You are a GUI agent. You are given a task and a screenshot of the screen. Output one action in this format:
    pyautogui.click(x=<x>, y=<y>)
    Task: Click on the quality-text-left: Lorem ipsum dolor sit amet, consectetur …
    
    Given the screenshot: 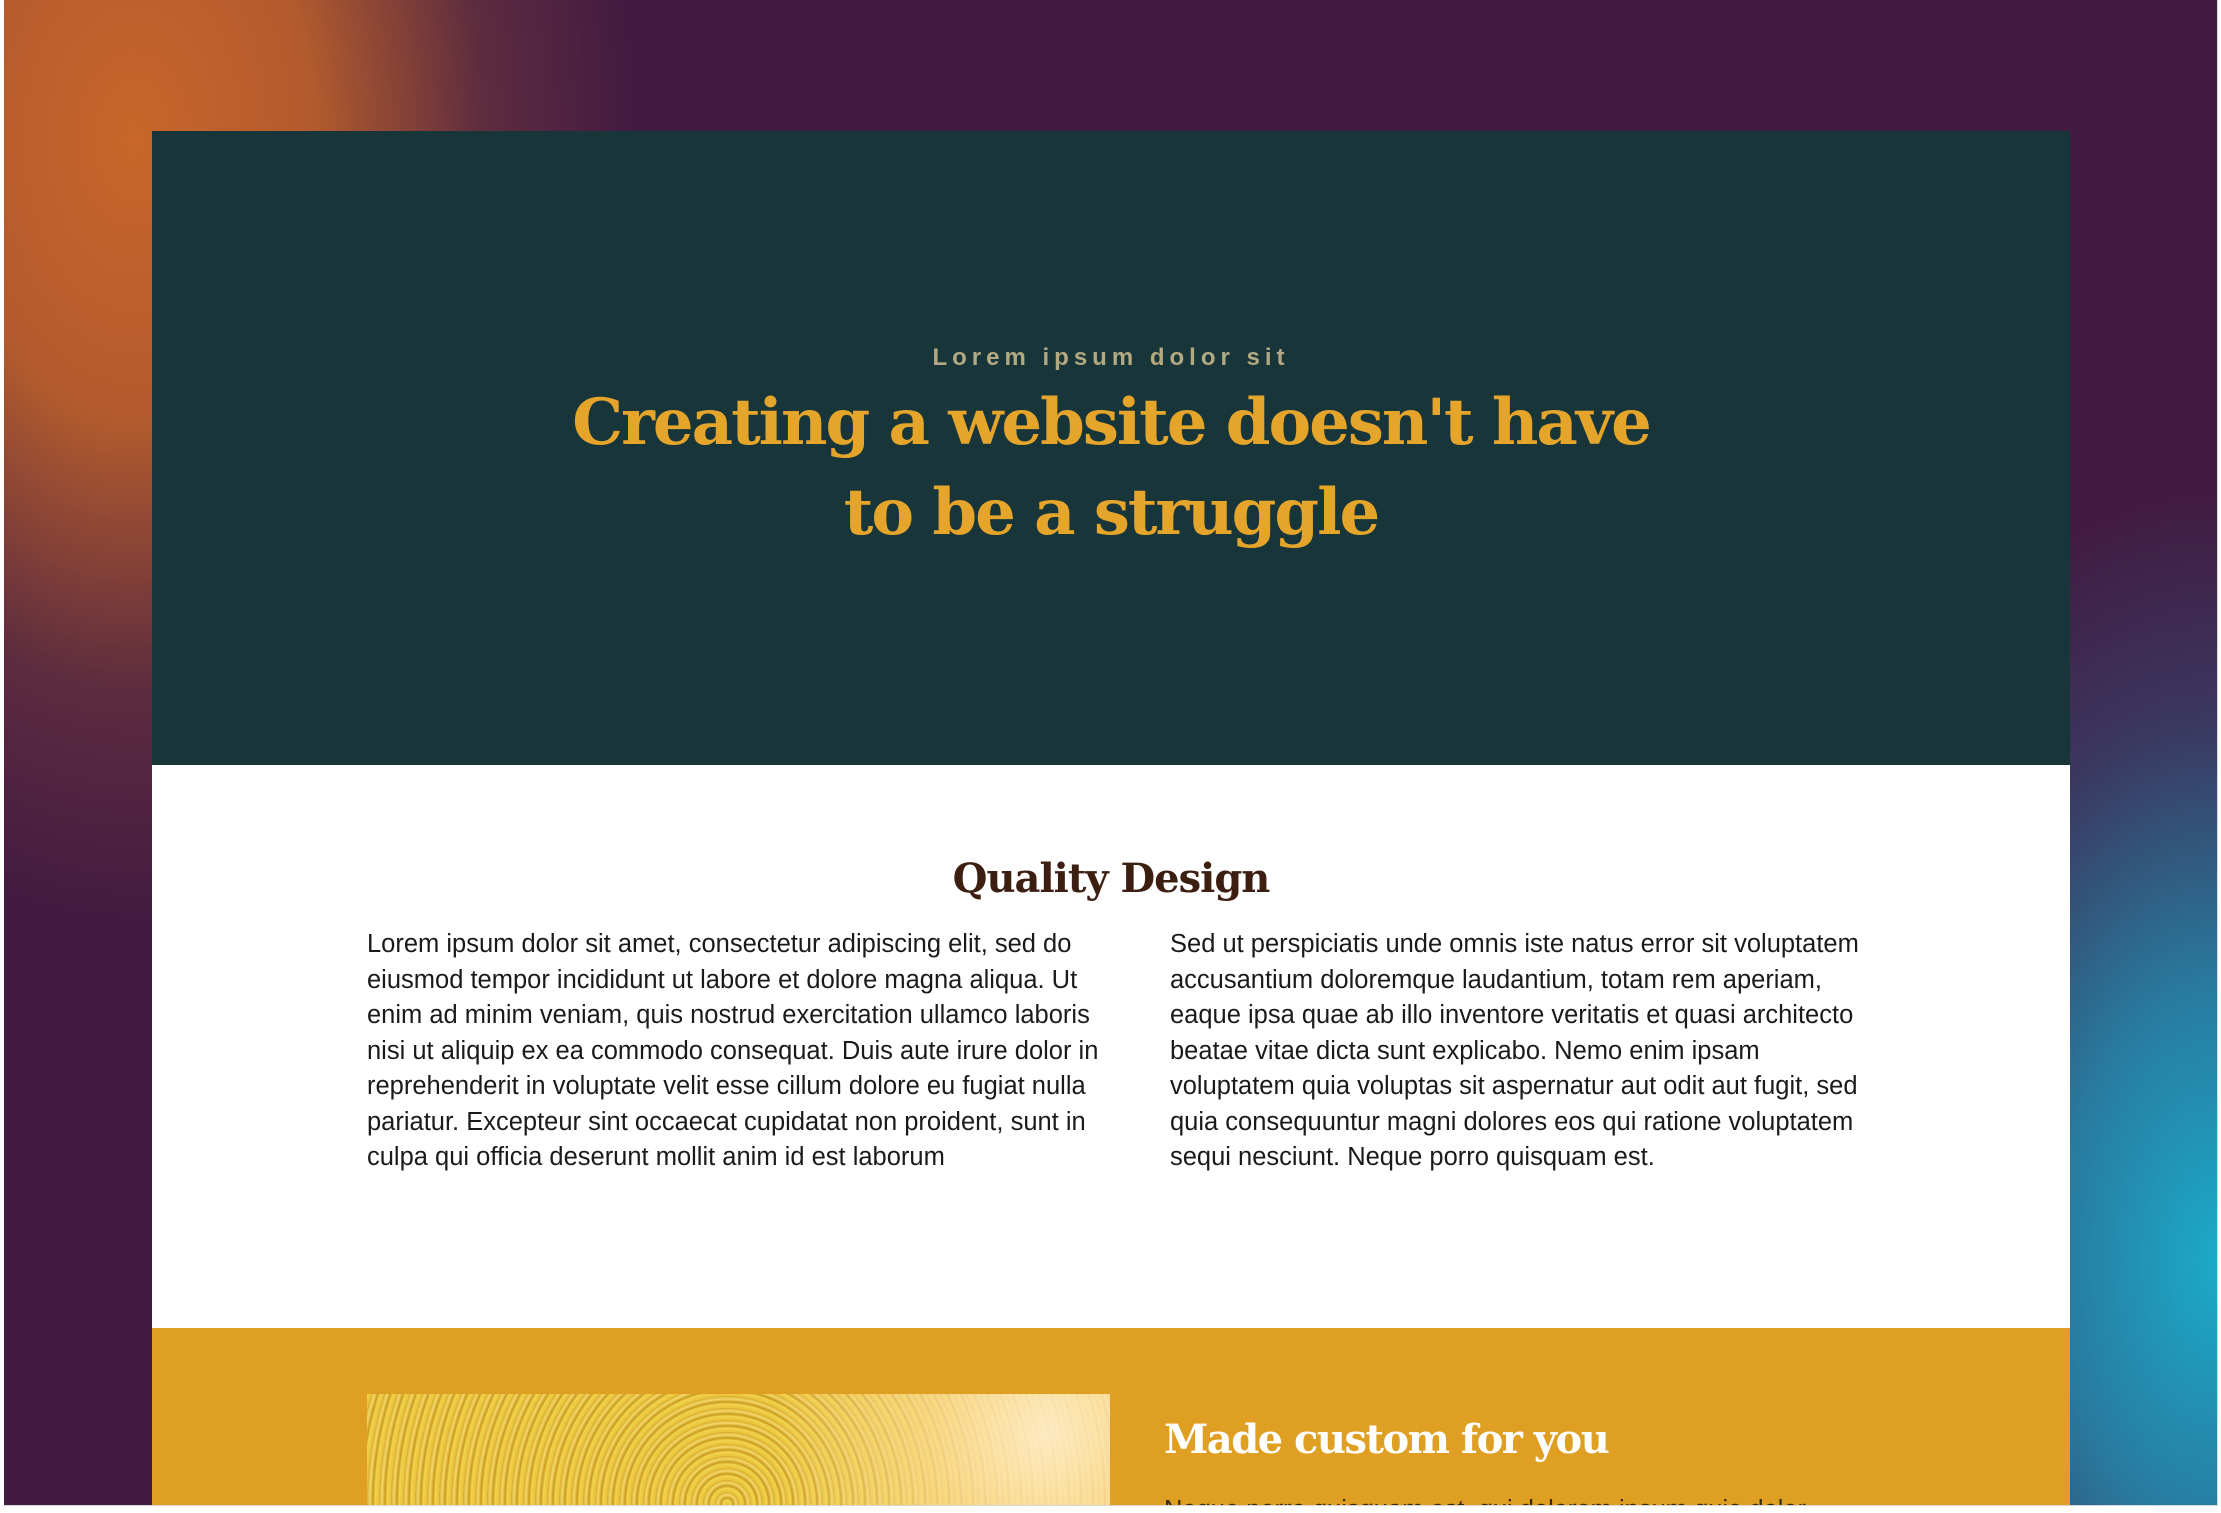 What is the action you would take?
    pyautogui.click(x=733, y=1050)
    